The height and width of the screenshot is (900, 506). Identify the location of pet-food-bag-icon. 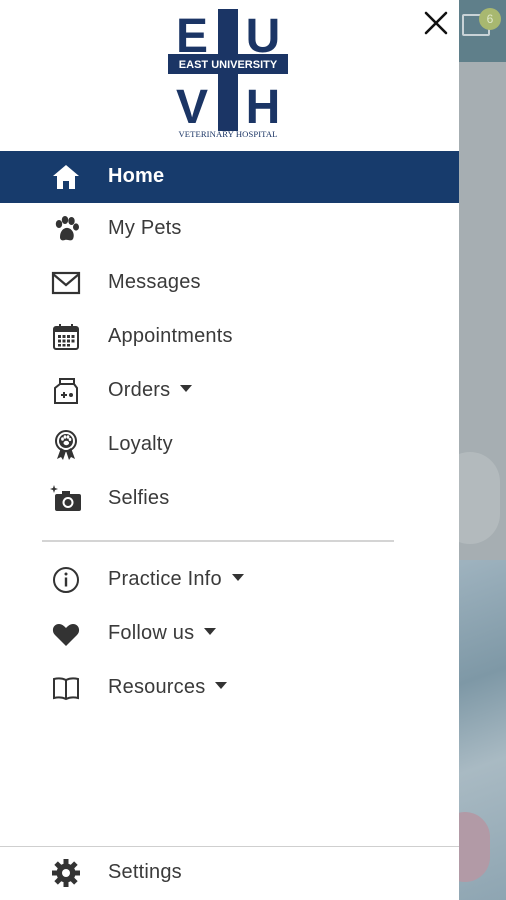
(66, 391).